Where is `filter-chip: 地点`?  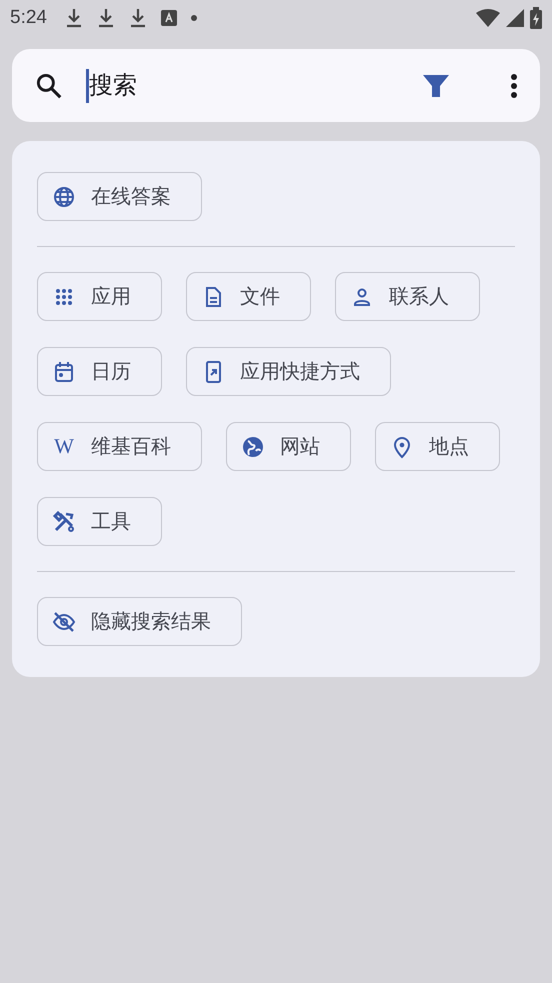
filter-chip: 地点 is located at coordinates (437, 446).